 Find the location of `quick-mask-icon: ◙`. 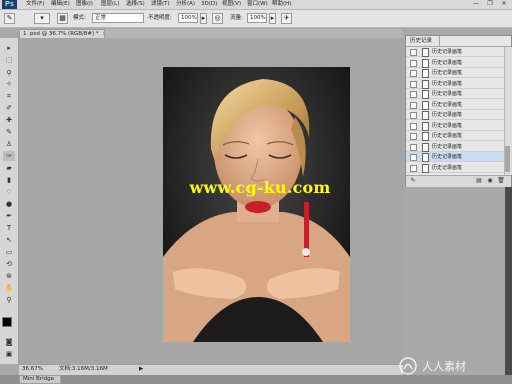

quick-mask-icon: ◙ is located at coordinates (9, 342).